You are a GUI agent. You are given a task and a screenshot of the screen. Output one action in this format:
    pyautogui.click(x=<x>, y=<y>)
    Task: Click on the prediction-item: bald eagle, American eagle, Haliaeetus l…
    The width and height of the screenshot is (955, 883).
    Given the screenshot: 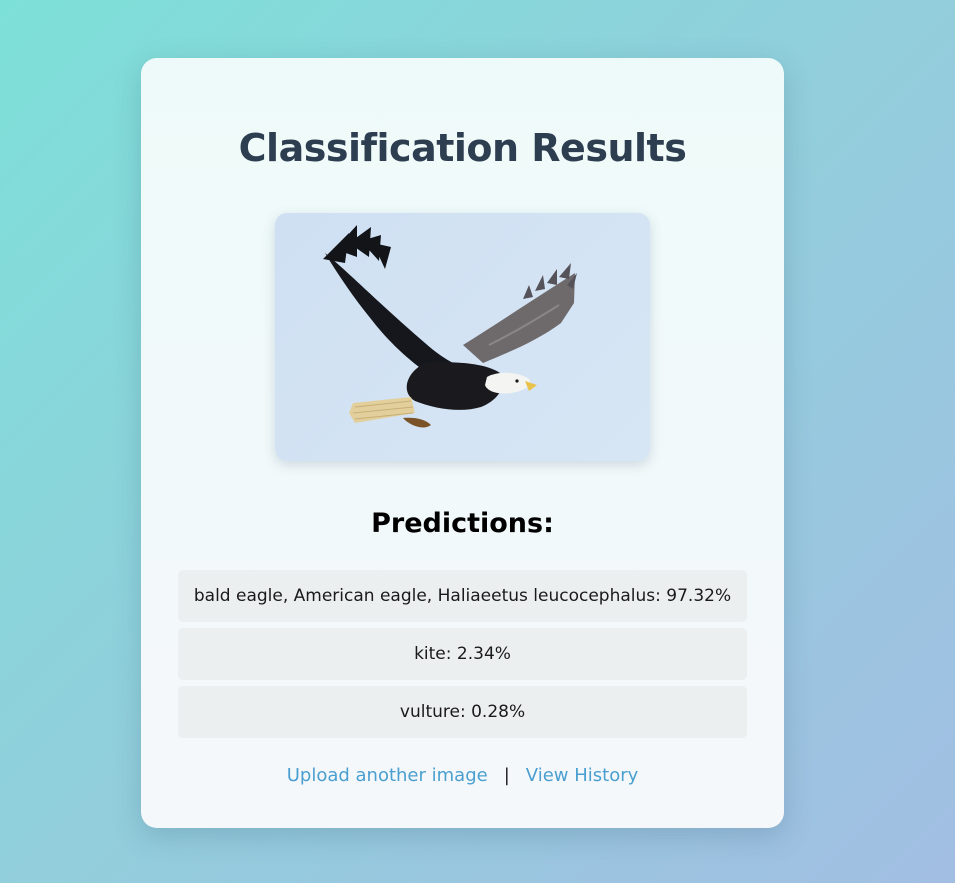 What is the action you would take?
    pyautogui.click(x=462, y=596)
    